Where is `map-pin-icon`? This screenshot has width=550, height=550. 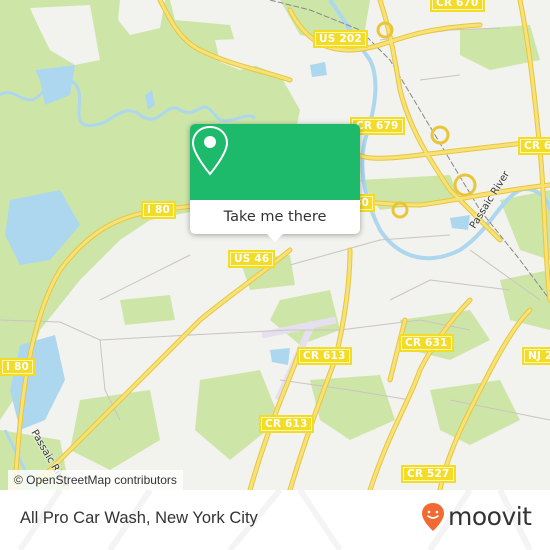
map-pin-icon is located at coordinates (210, 150).